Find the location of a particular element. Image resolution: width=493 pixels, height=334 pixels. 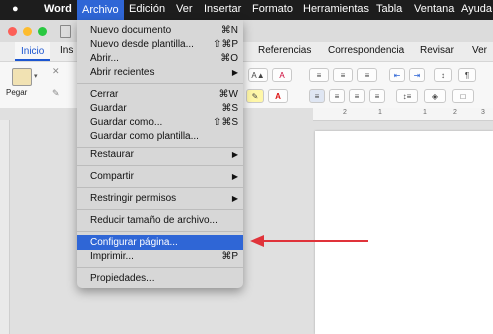

tab-correspondencia: Correspondencia is located at coordinates (366, 50).